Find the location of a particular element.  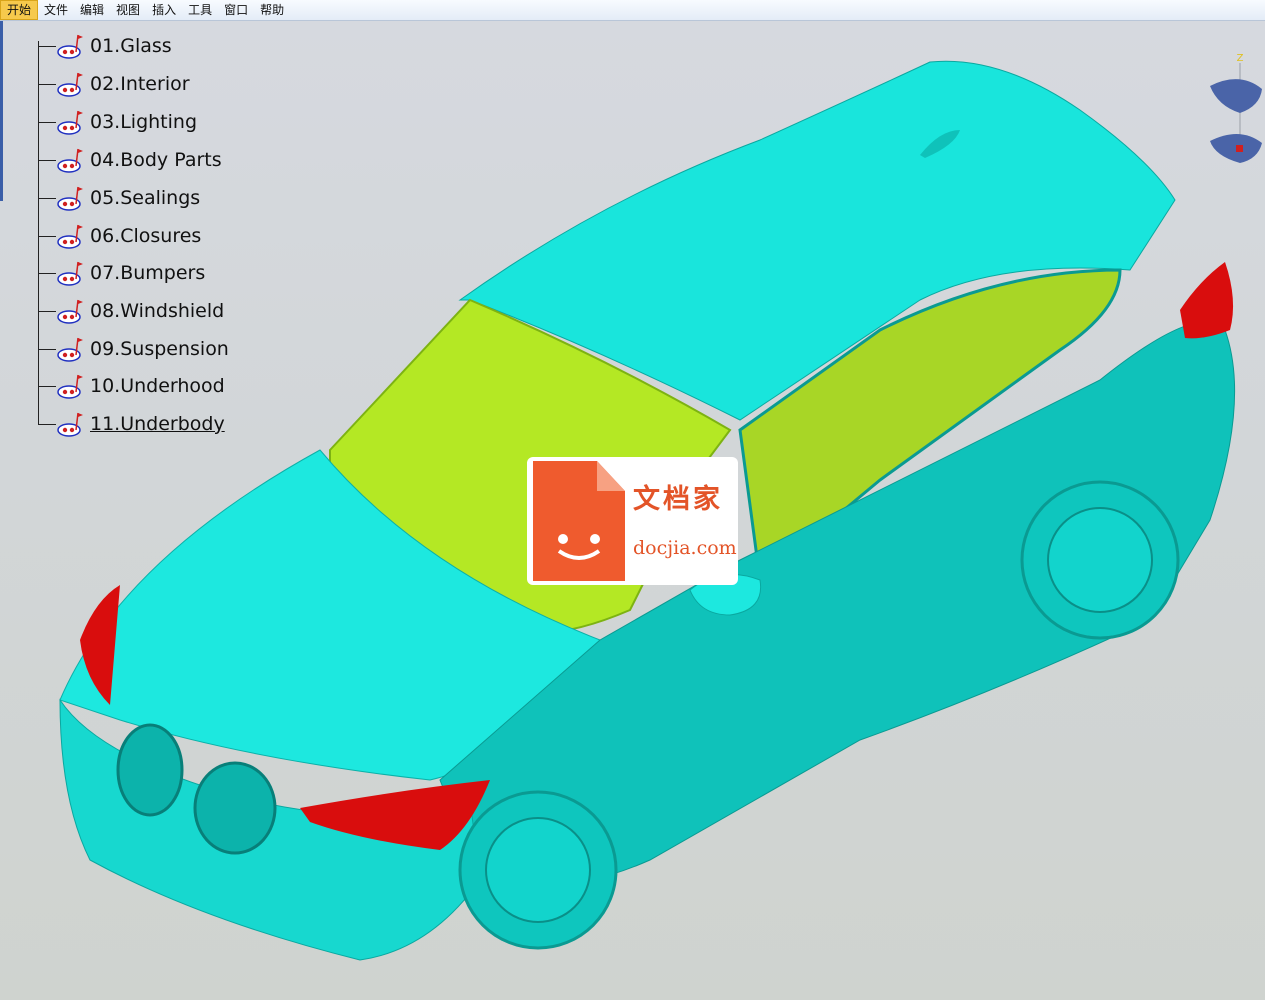

menu-item: 工具 is located at coordinates (200, 10).